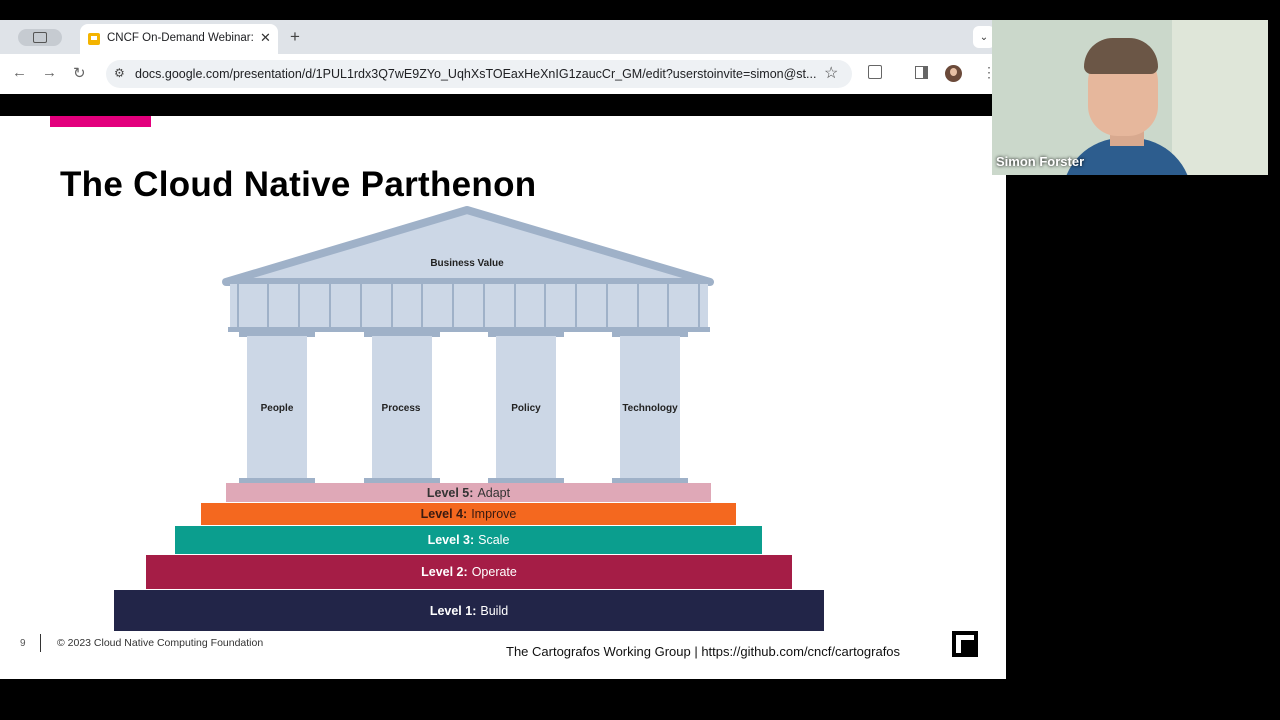 This screenshot has width=1280, height=720. What do you see at coordinates (265, 38) in the screenshot?
I see `close-tab-icon: ✕` at bounding box center [265, 38].